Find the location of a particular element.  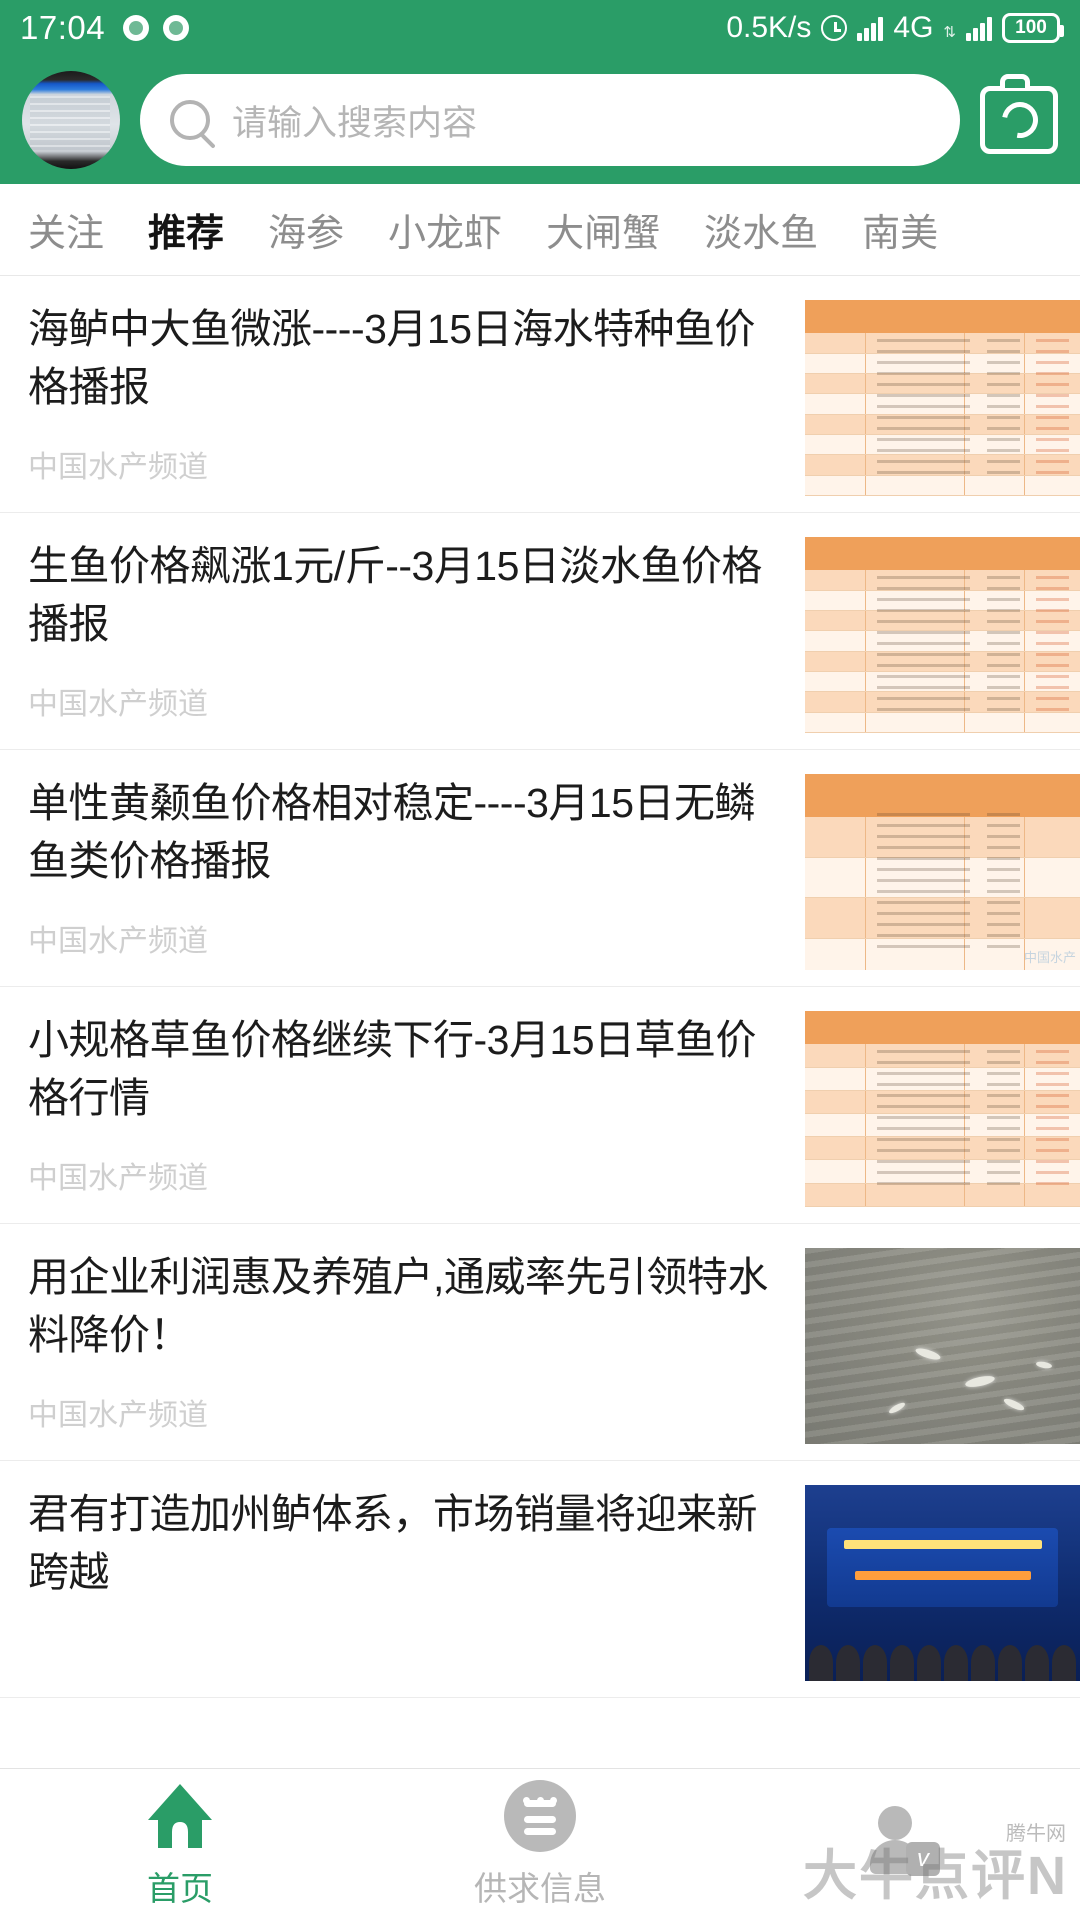

search-icon is located at coordinates (190, 120).